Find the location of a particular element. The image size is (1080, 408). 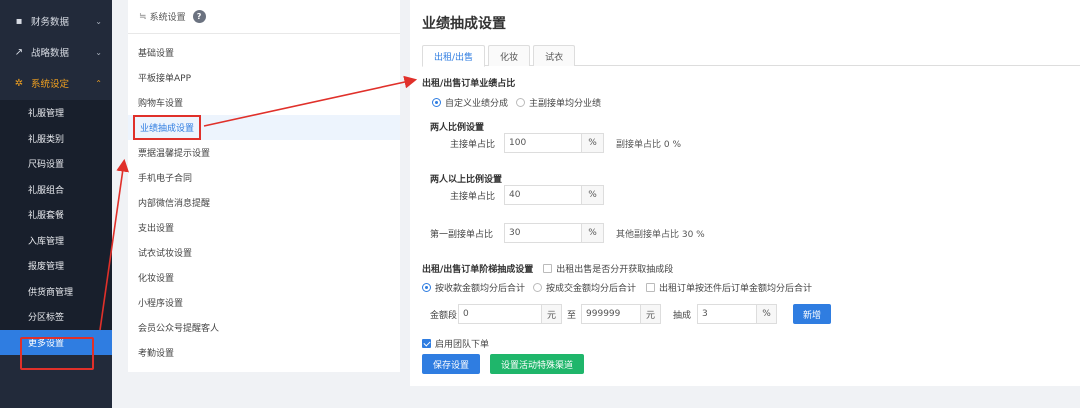

range-label: 金额段 is located at coordinates (444, 315).